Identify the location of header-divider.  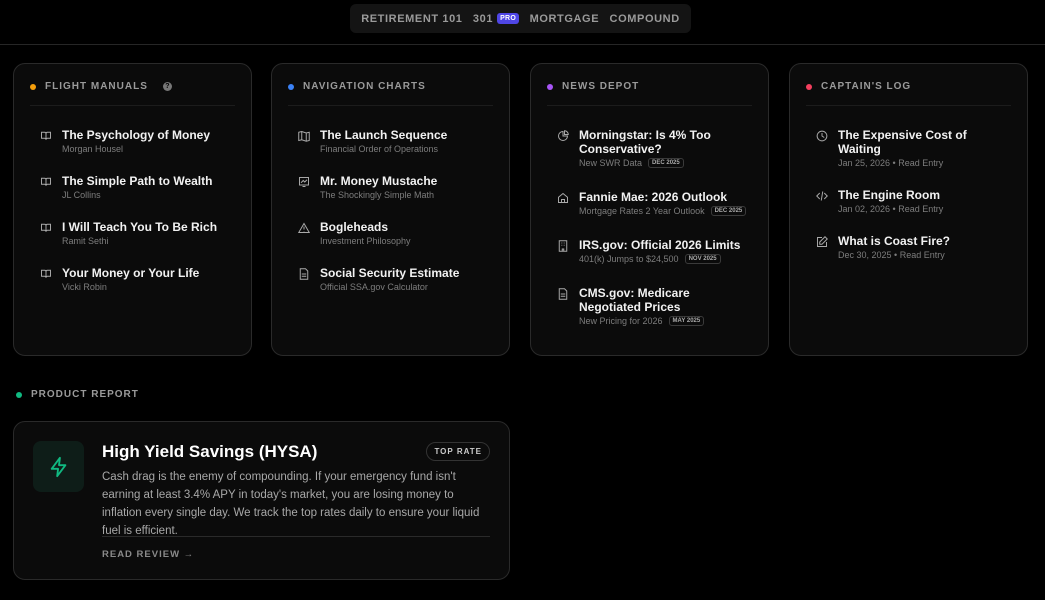
(522, 44).